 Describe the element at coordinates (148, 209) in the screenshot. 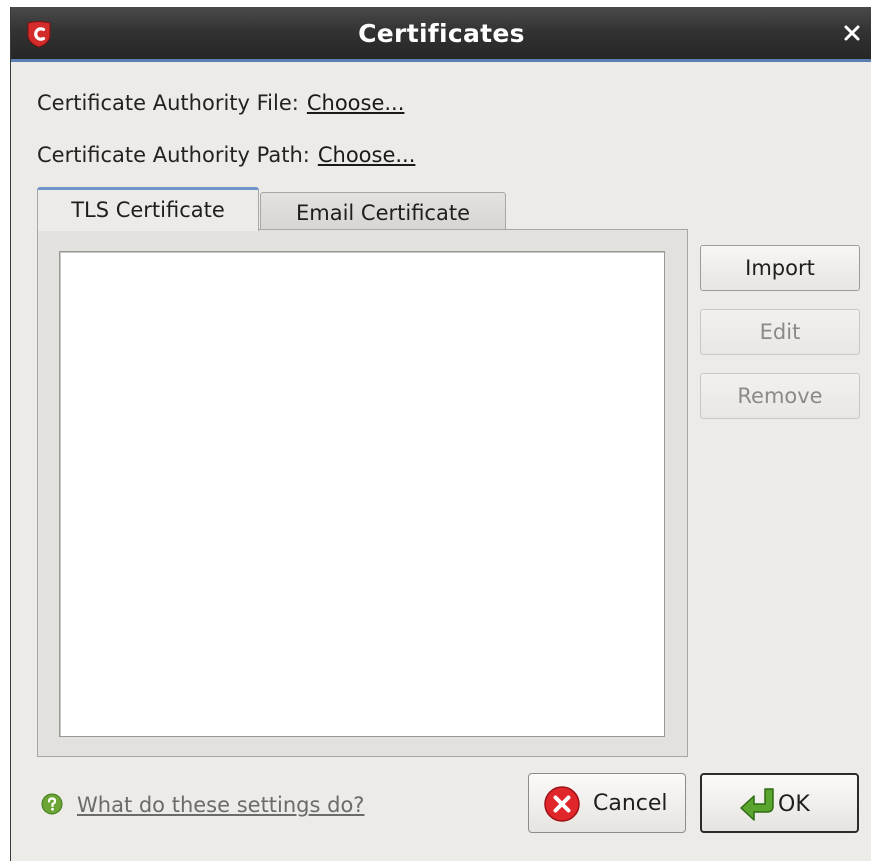

I see `tab-tls-certificate: TLS Certificate` at that location.